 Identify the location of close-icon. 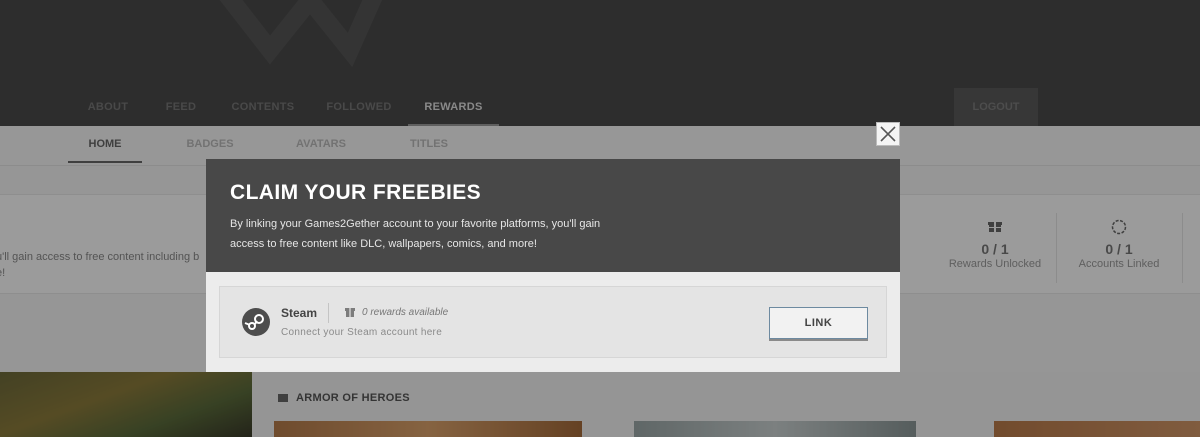
(888, 134).